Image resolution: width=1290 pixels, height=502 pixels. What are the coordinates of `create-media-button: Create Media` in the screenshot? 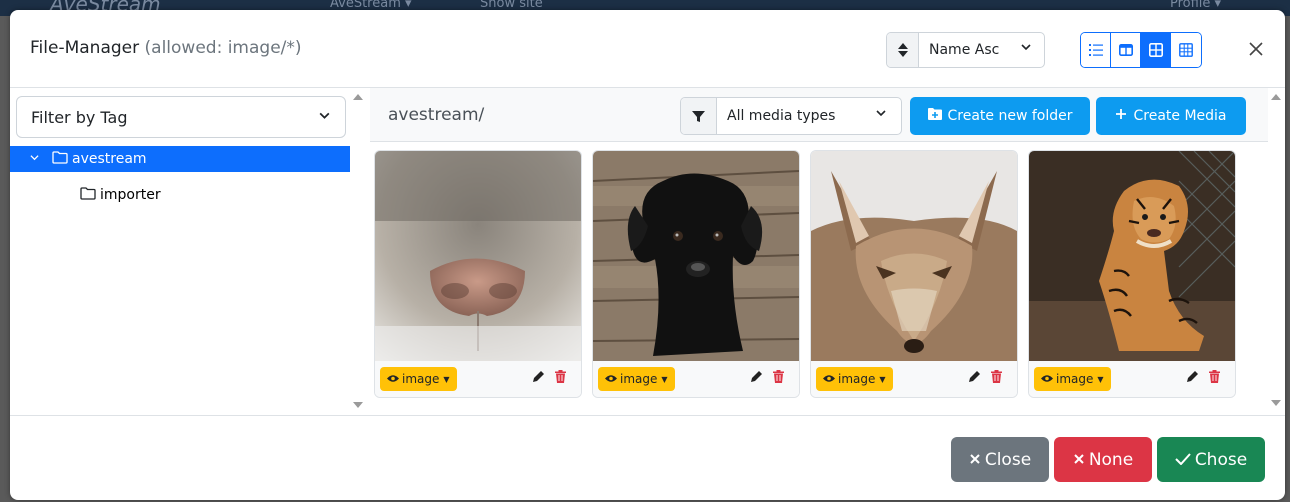 It's located at (1171, 116).